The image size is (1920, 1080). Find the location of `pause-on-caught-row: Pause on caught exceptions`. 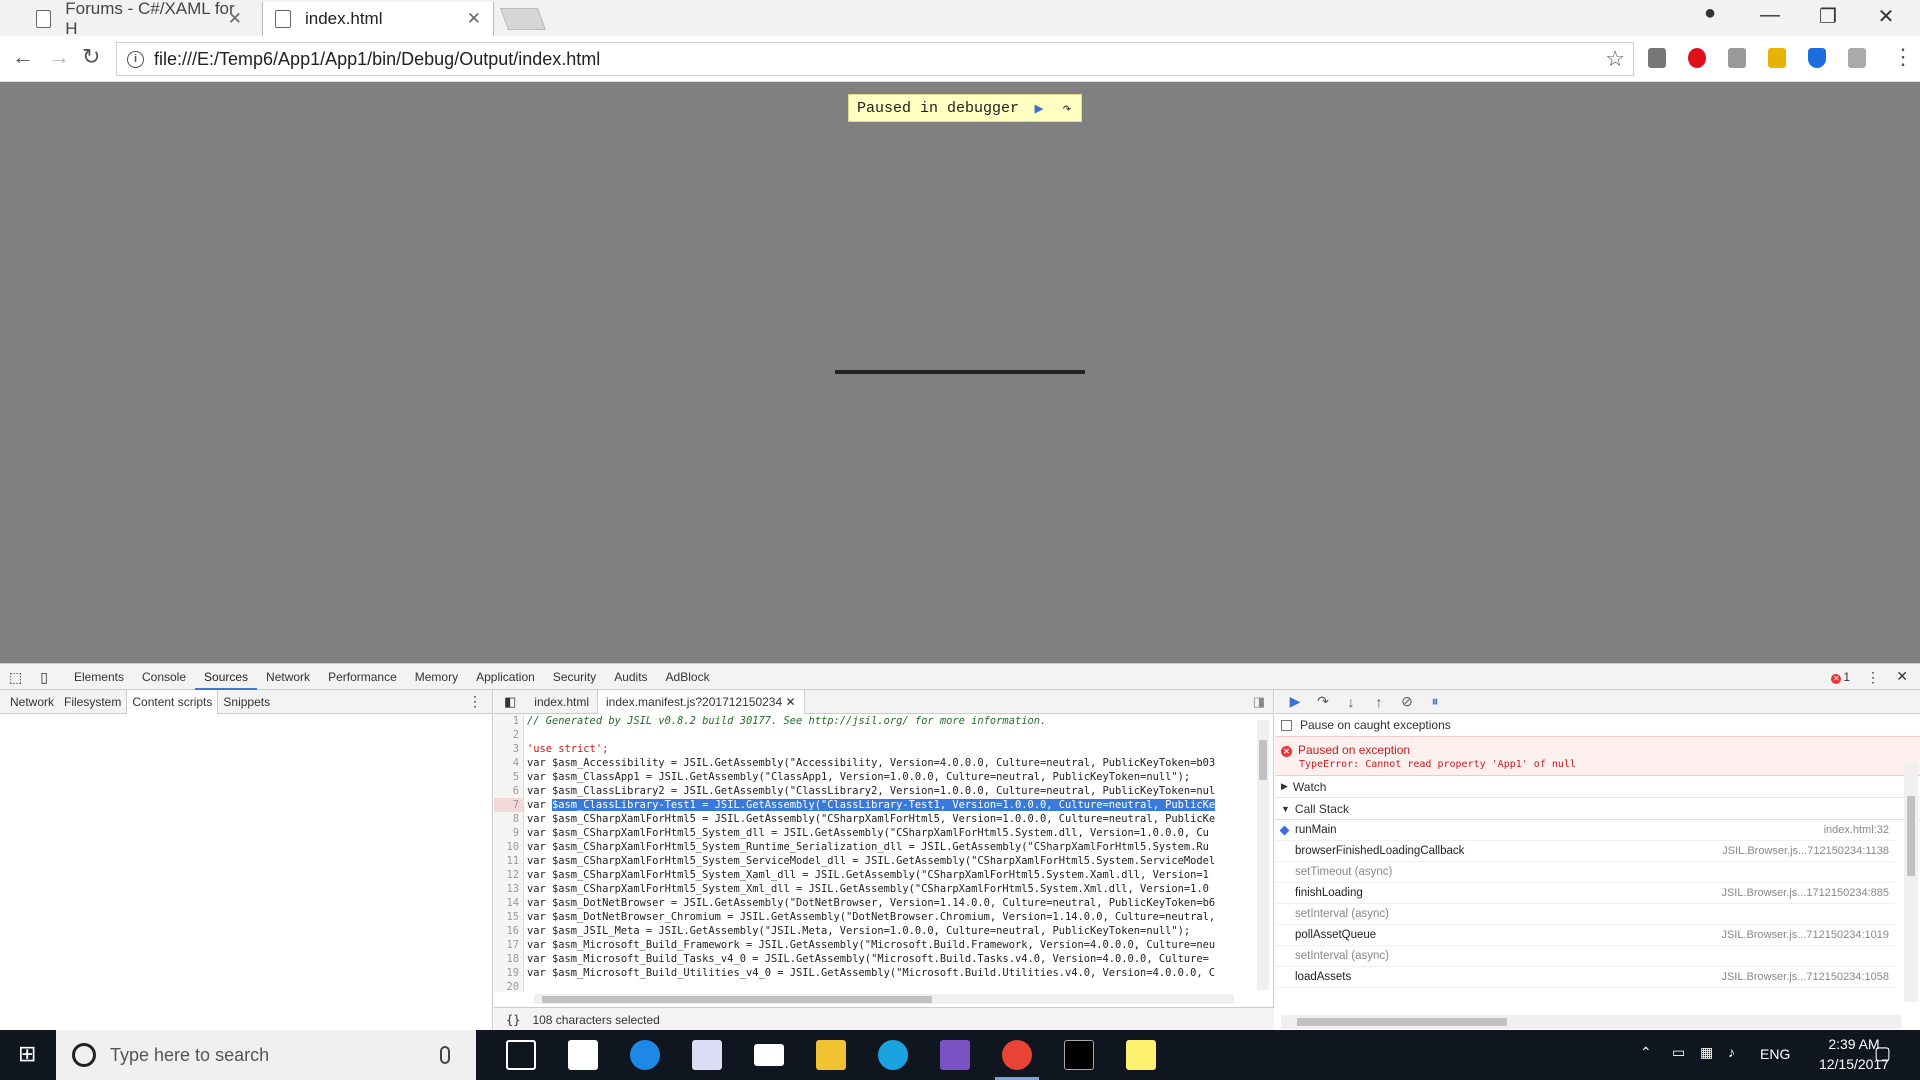

pause-on-caught-row: Pause on caught exceptions is located at coordinates (1597, 725).